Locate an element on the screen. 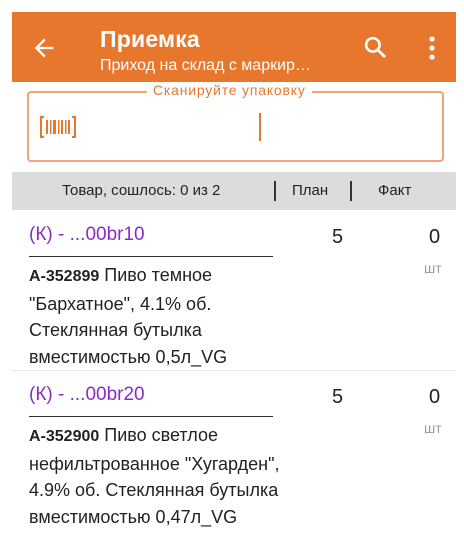 This screenshot has height=550, width=464. text-cursor is located at coordinates (260, 127).